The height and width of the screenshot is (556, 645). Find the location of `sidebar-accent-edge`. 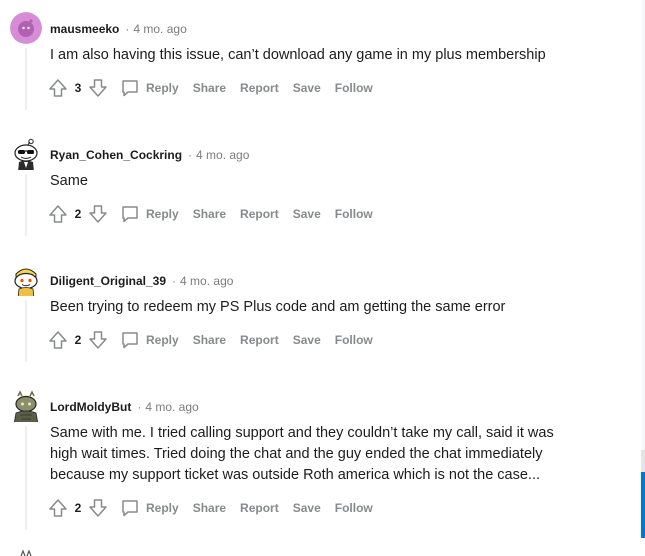

sidebar-accent-edge is located at coordinates (643, 505).